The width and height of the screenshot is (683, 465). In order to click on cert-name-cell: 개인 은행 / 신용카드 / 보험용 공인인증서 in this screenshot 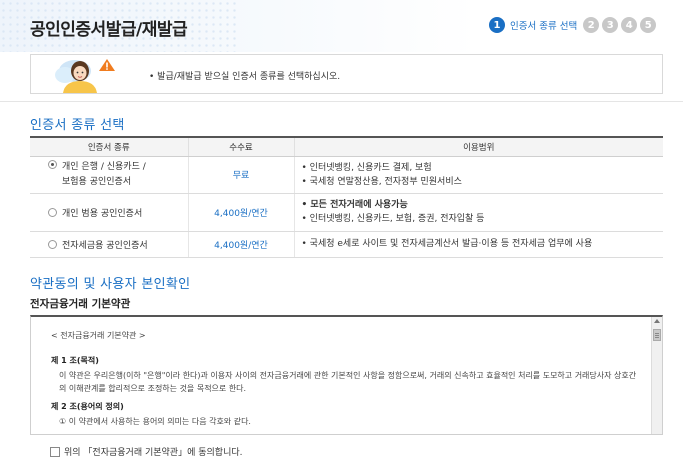, I will do `click(109, 175)`.